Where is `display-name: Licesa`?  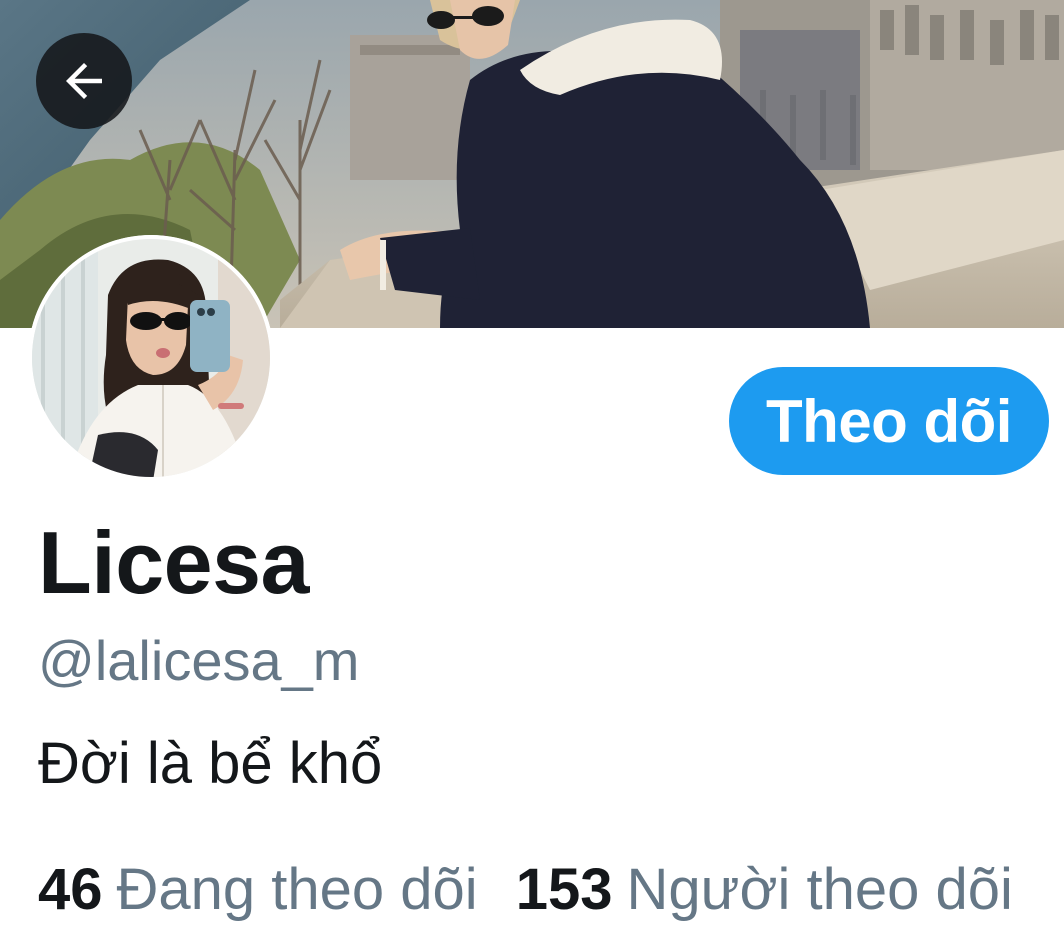
display-name: Licesa is located at coordinates (173, 562).